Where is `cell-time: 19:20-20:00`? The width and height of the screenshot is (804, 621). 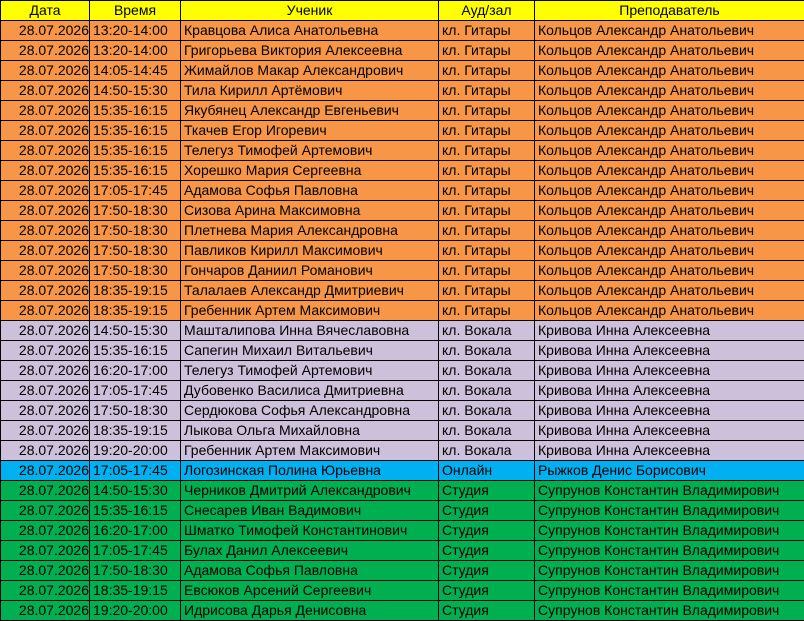 cell-time: 19:20-20:00 is located at coordinates (135, 611).